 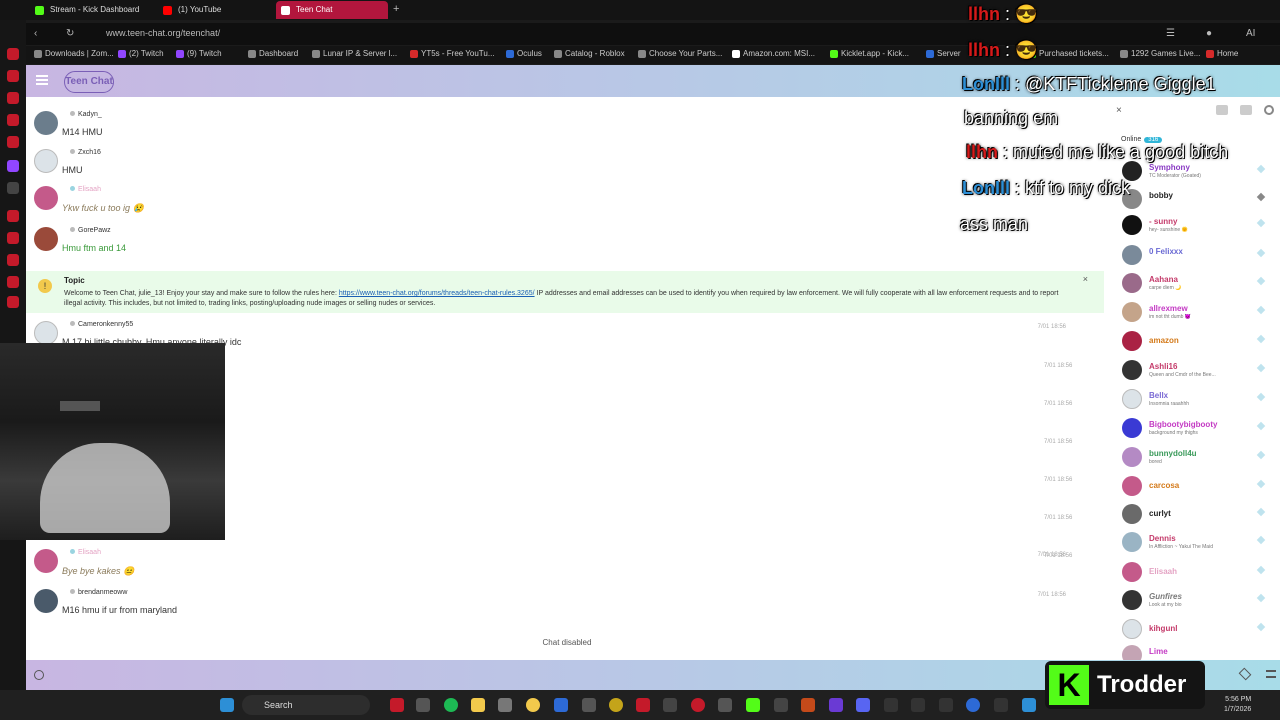 What do you see at coordinates (13, 188) in the screenshot?
I see `x-icon` at bounding box center [13, 188].